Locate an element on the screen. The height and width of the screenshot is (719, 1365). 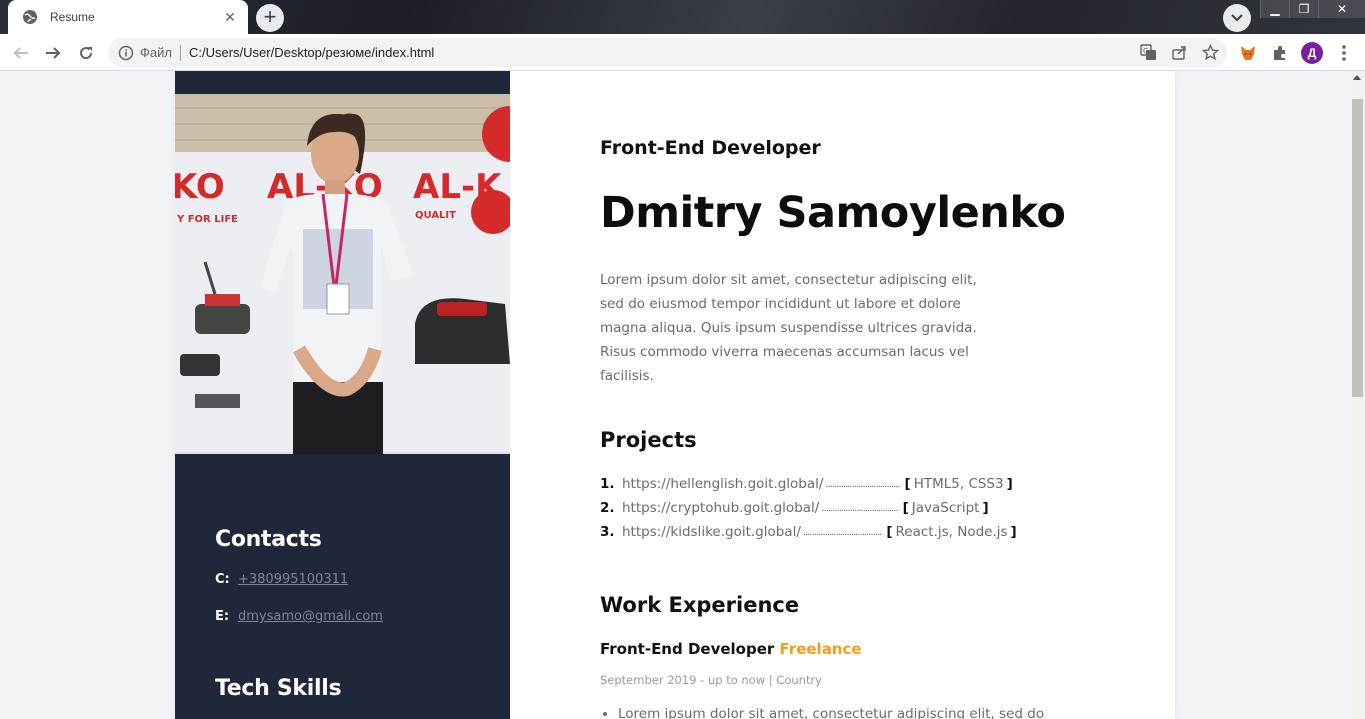
back-button is located at coordinates (21, 53).